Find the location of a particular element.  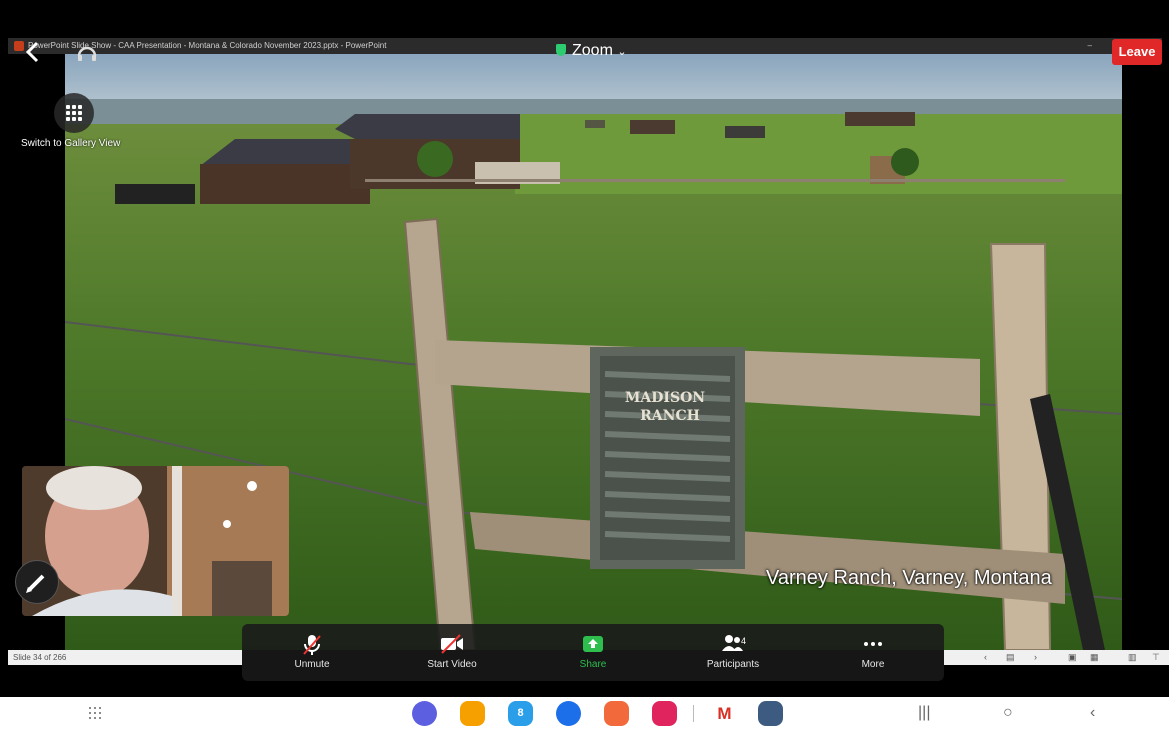

slide-sorter-icon: ▦ is located at coordinates (1094, 657).